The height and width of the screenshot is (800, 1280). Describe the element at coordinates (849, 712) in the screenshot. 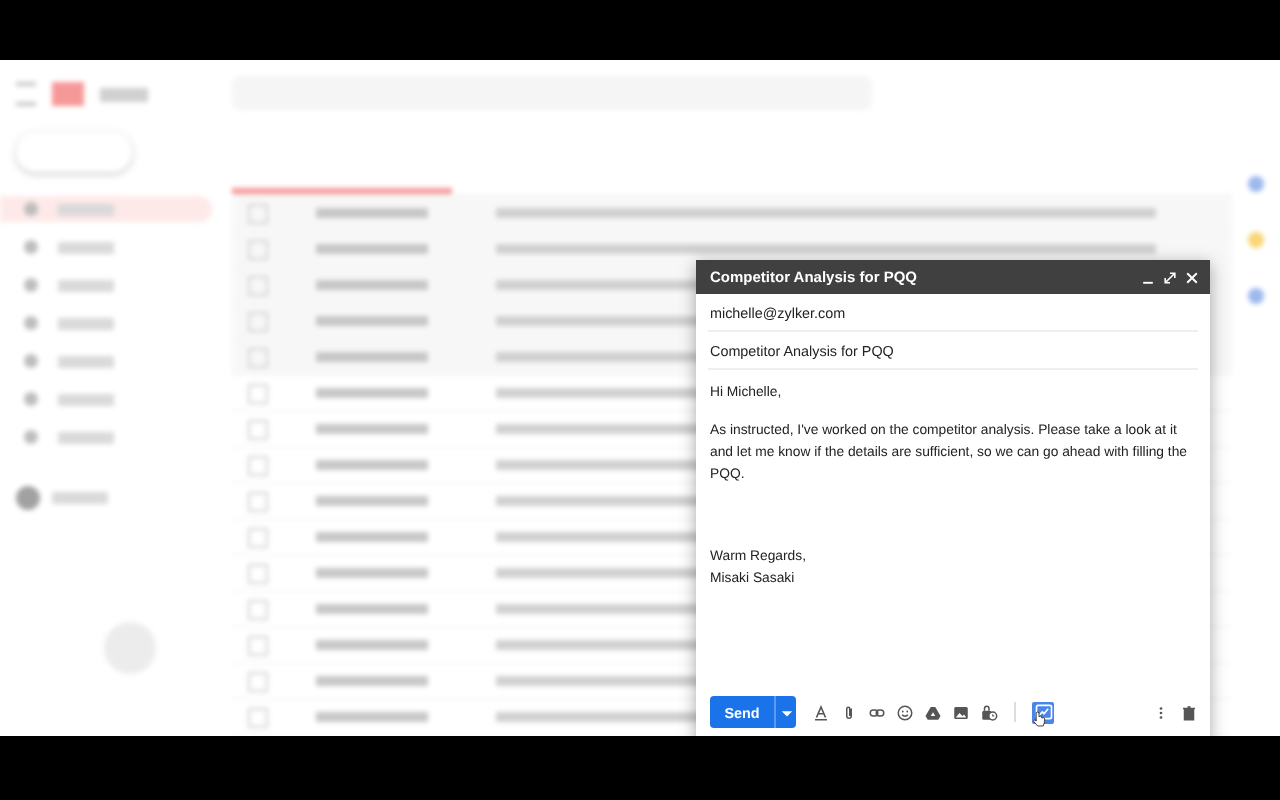

I see `attachment-icon` at that location.